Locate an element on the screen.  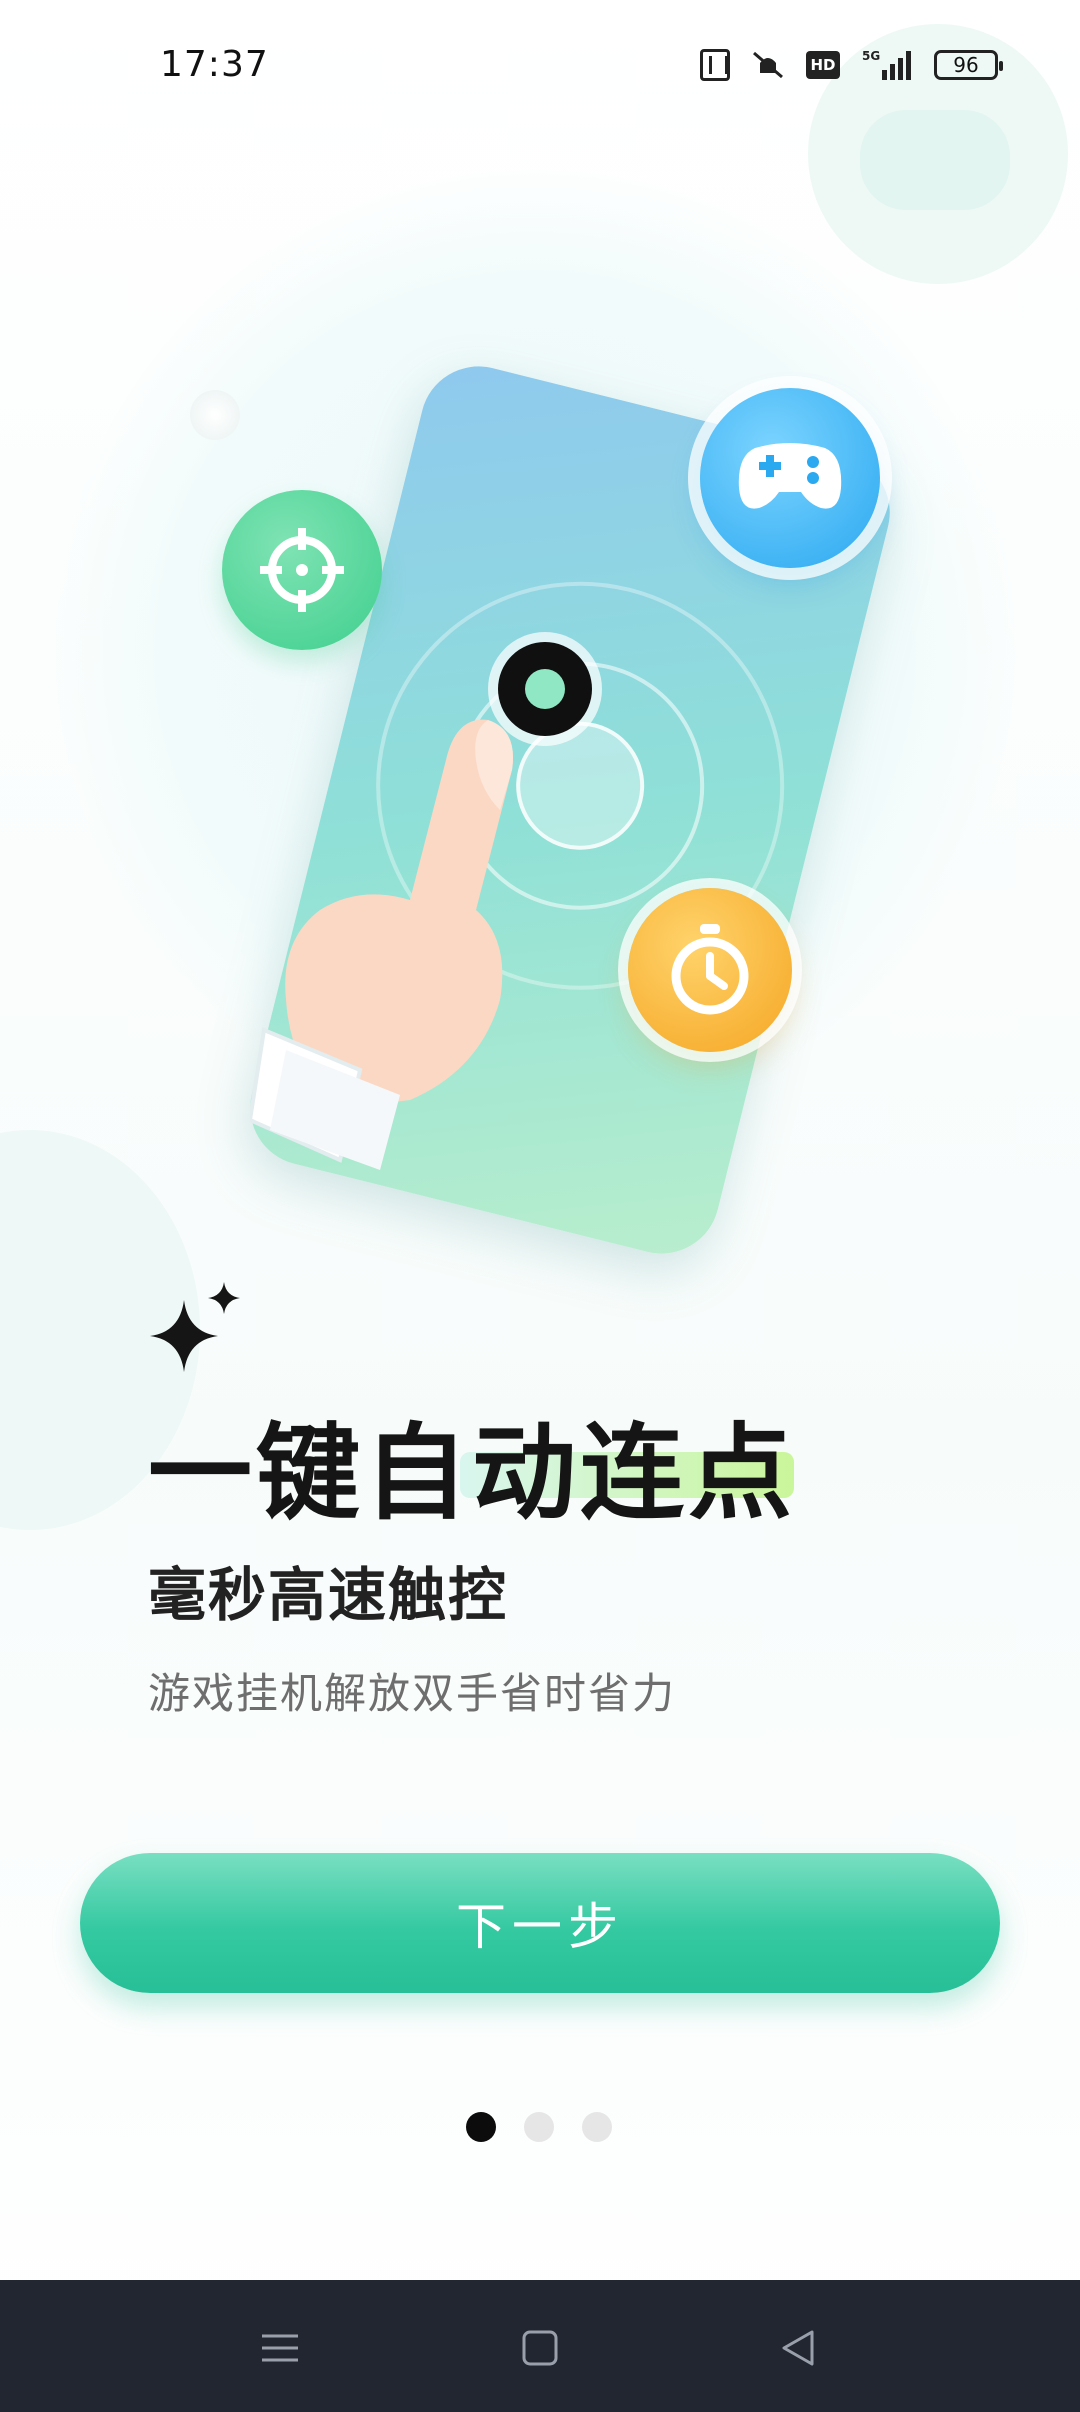
svg-text: 5G is located at coordinates (871, 56).